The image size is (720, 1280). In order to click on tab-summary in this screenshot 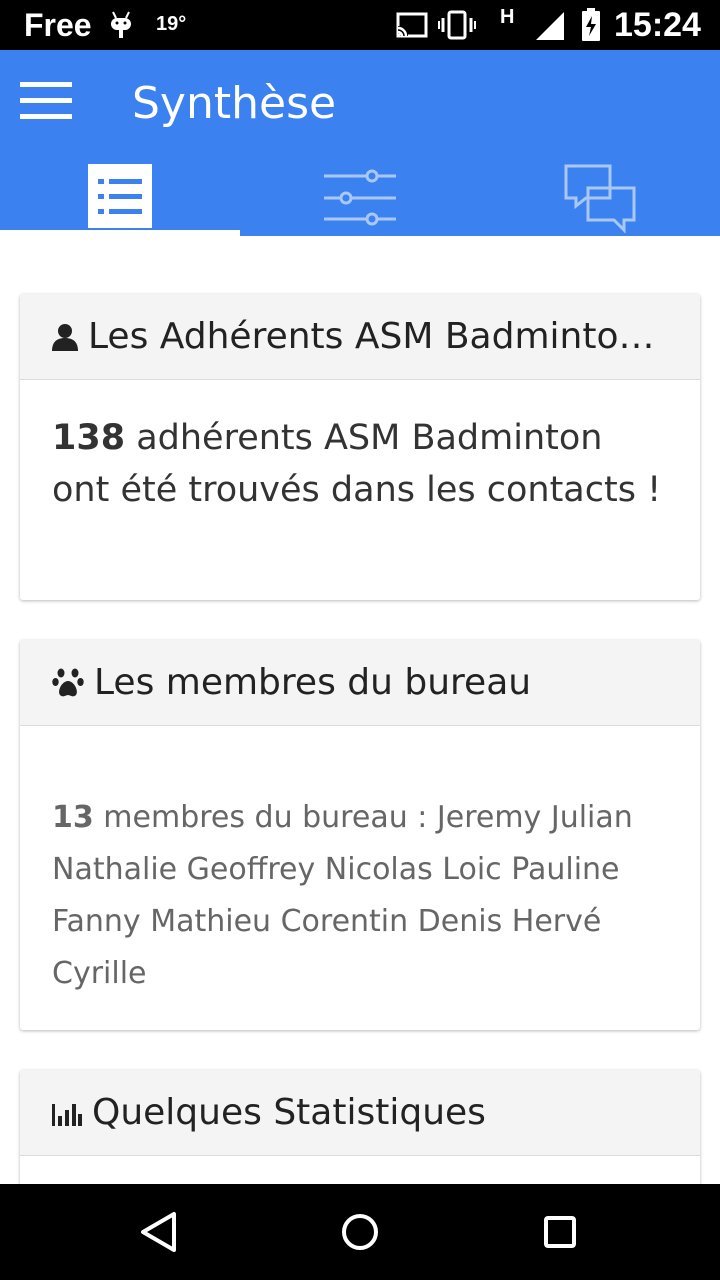, I will do `click(120, 198)`.